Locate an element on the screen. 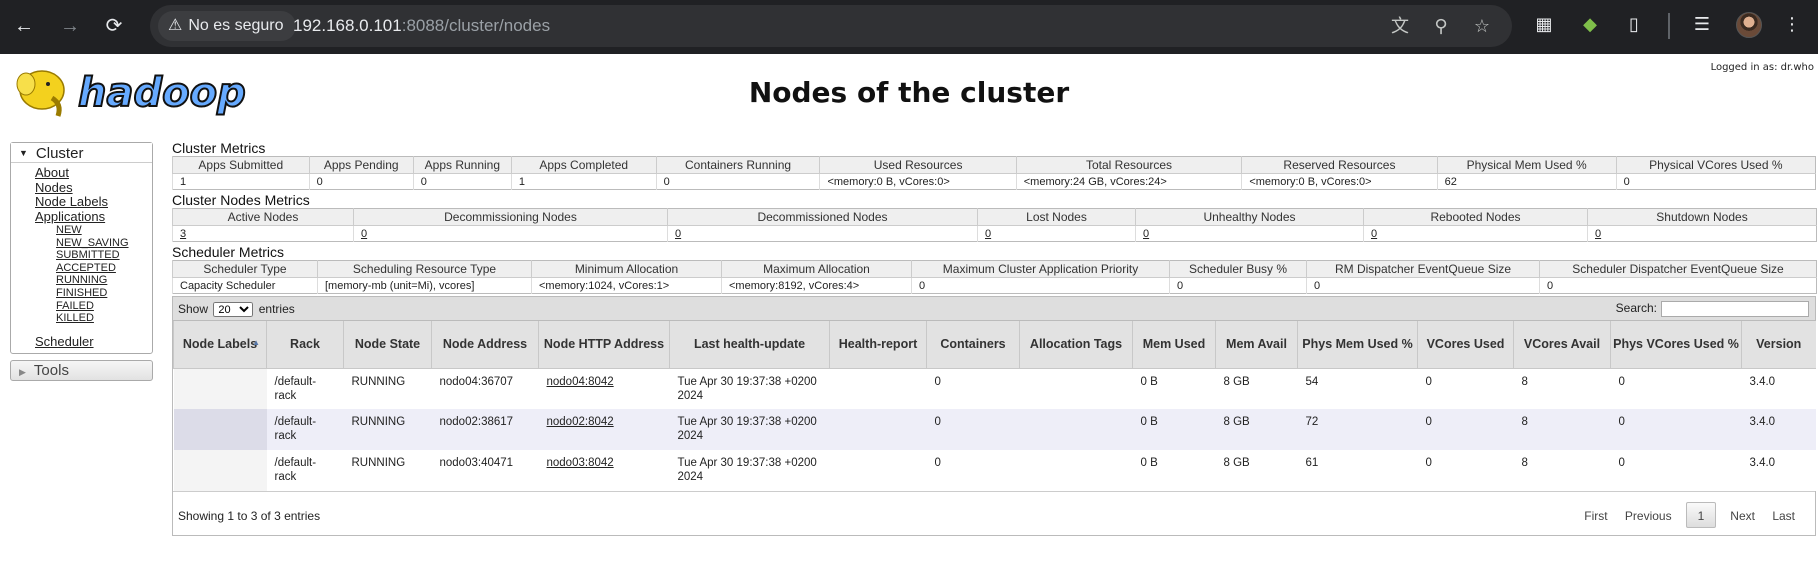 Image resolution: width=1818 pixels, height=561 pixels. cluster-metrics-header-apps-pending: Apps Pending is located at coordinates (361, 165).